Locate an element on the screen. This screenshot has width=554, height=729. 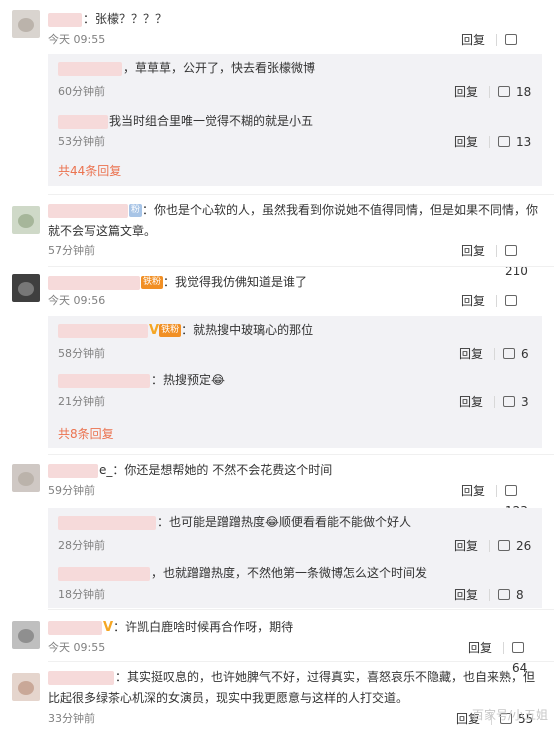
reply-text: 我当时组合里唯一觉得不糊的就是小五 is located at coordinates (211, 121).